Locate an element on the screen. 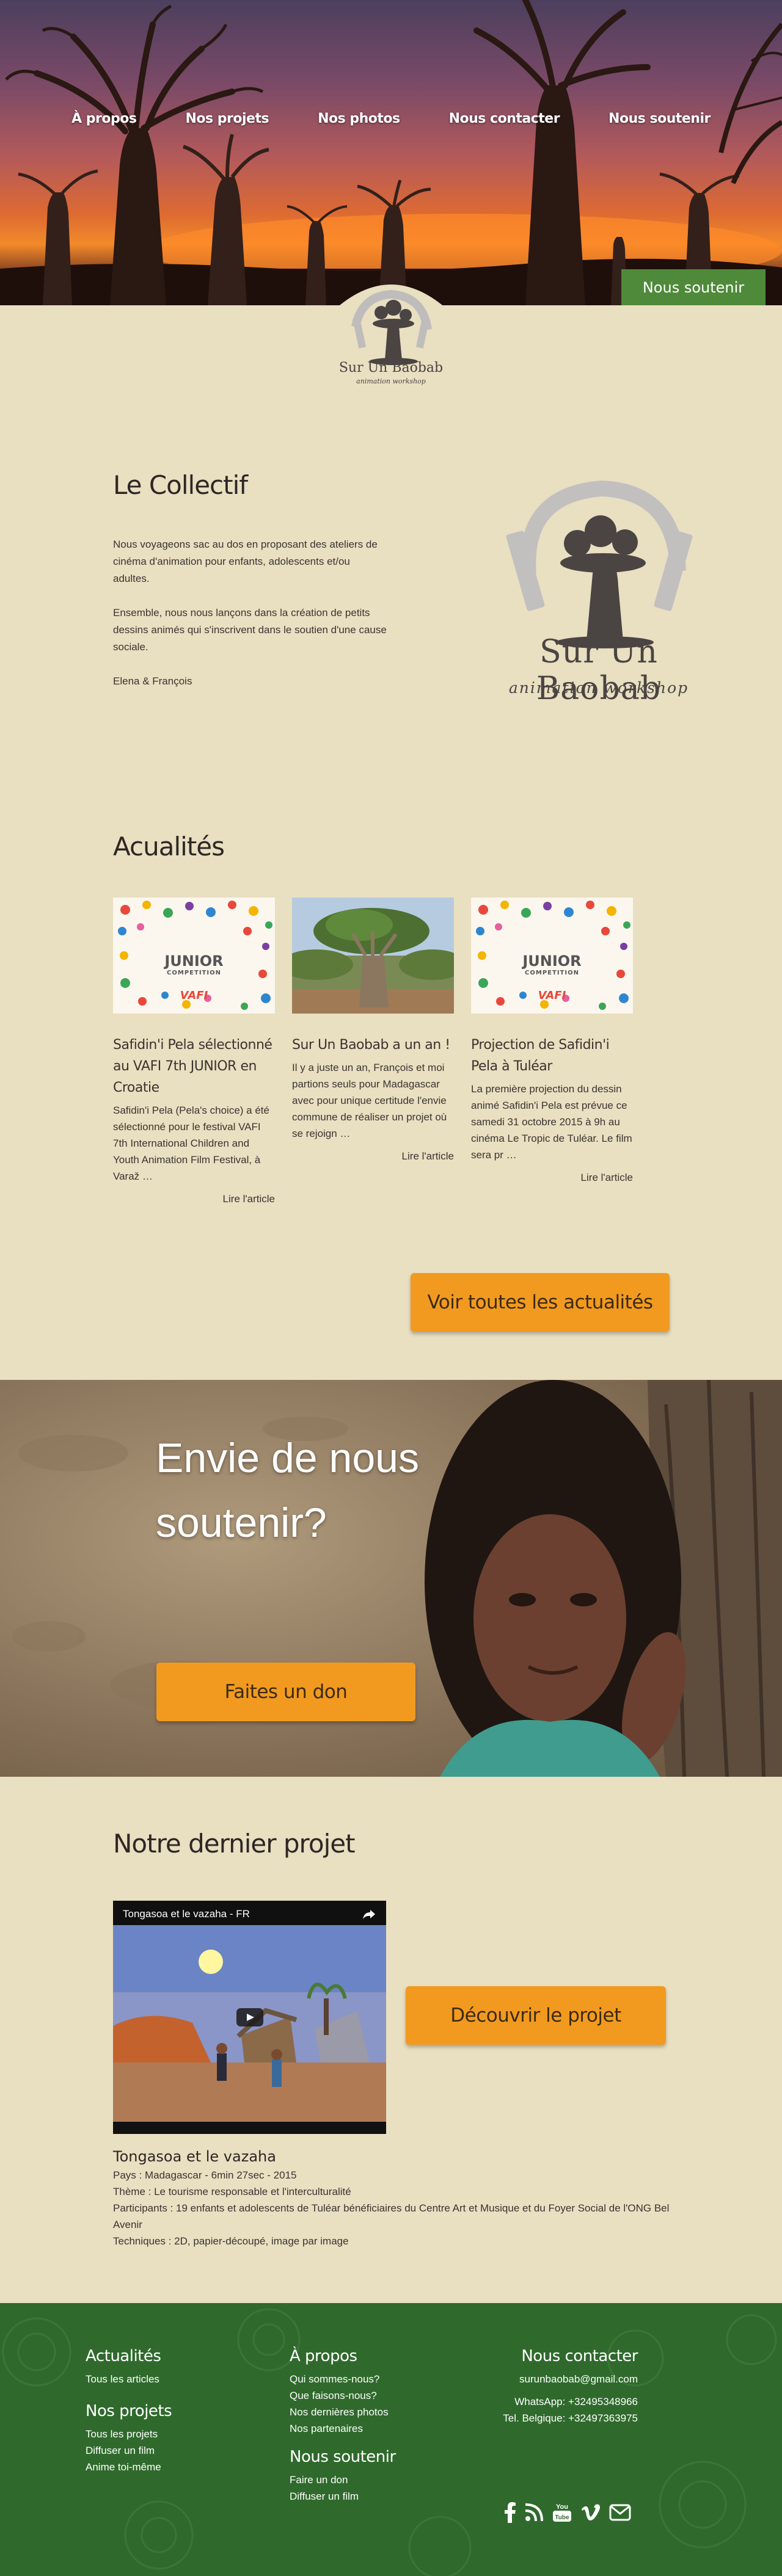 The width and height of the screenshot is (782, 2576). hero-support-button: Nous soutenir is located at coordinates (693, 287).